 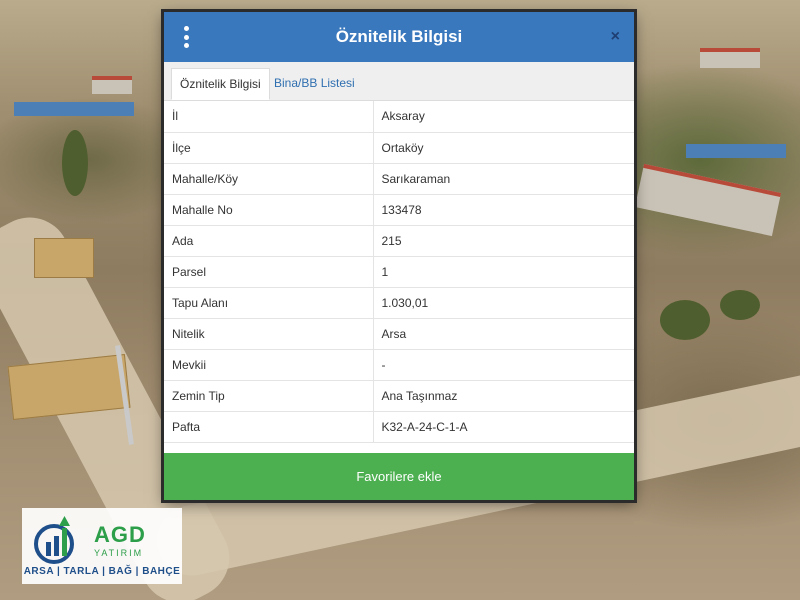 I want to click on attribute-value: Arsa, so click(x=503, y=334).